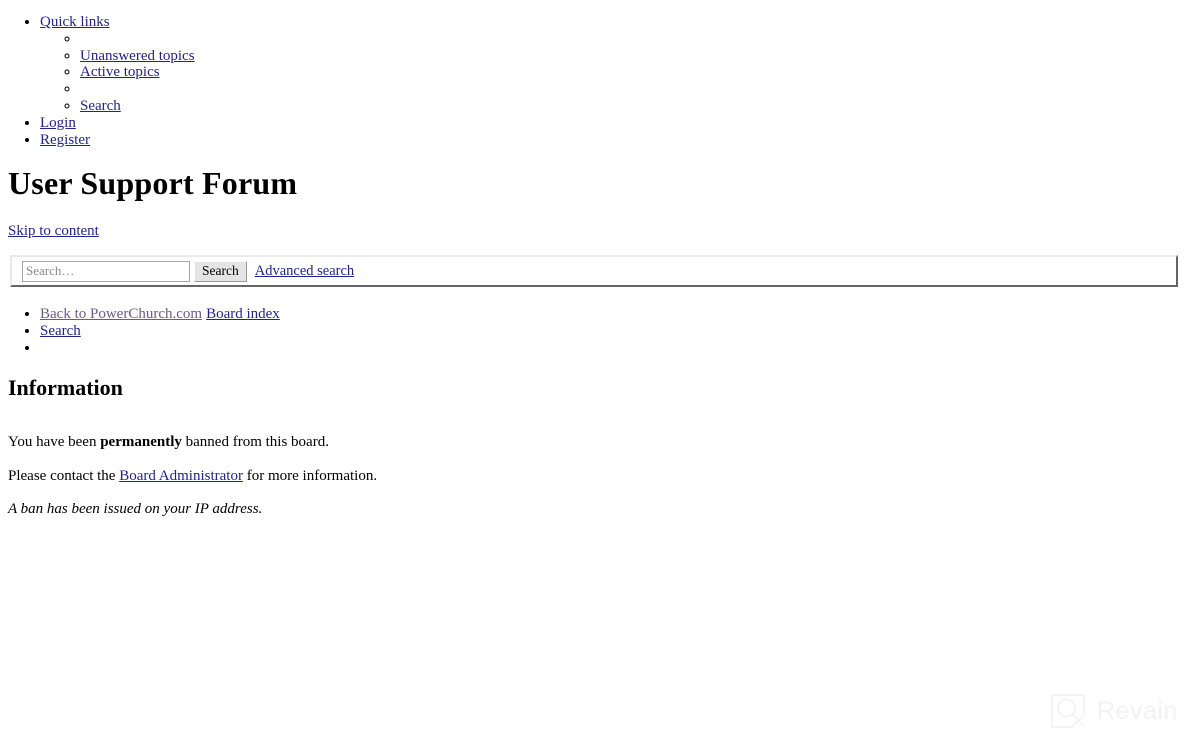 The height and width of the screenshot is (743, 1190). What do you see at coordinates (635, 72) in the screenshot?
I see `sublist-item-active-topics: Active topics` at bounding box center [635, 72].